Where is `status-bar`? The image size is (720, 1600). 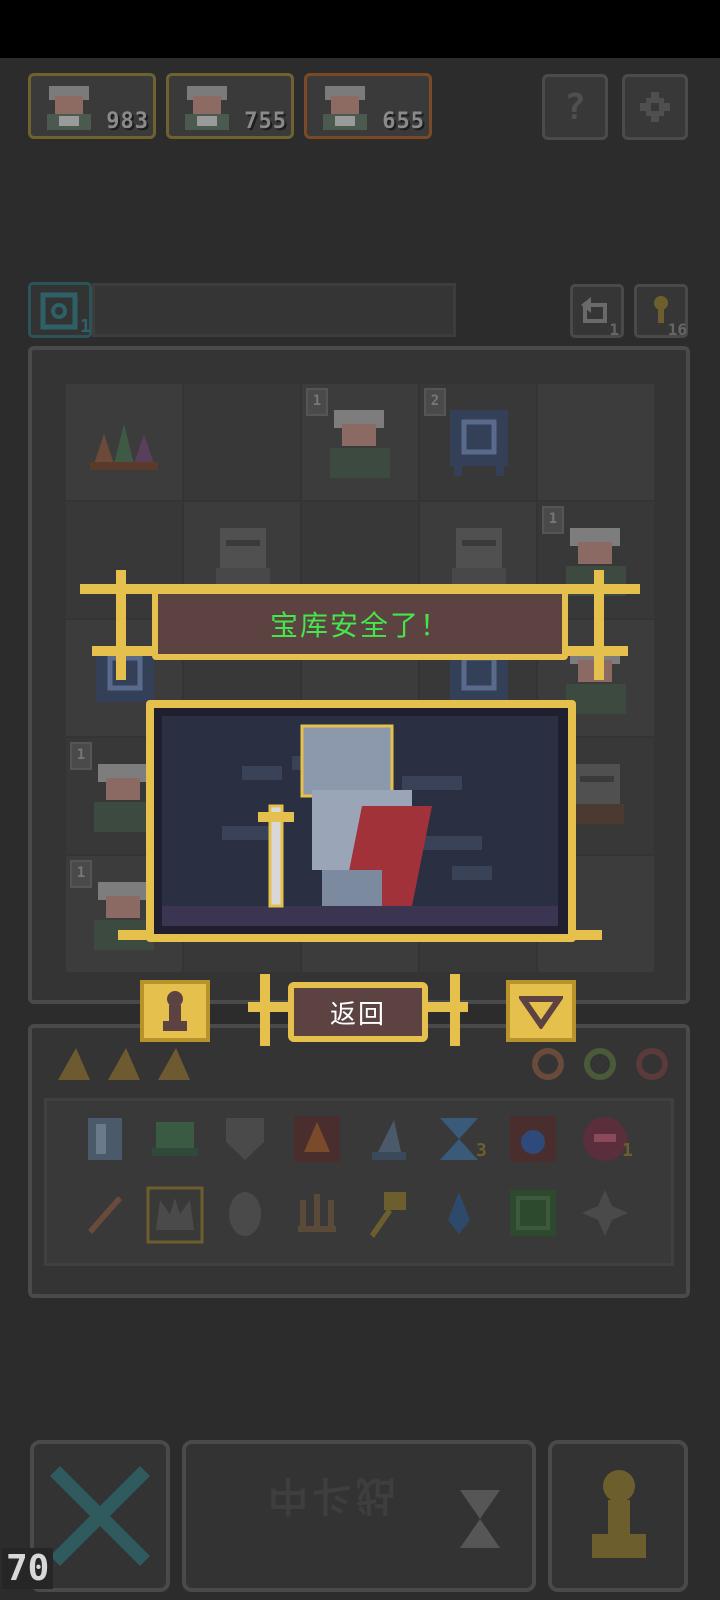 status-bar is located at coordinates (360, 29).